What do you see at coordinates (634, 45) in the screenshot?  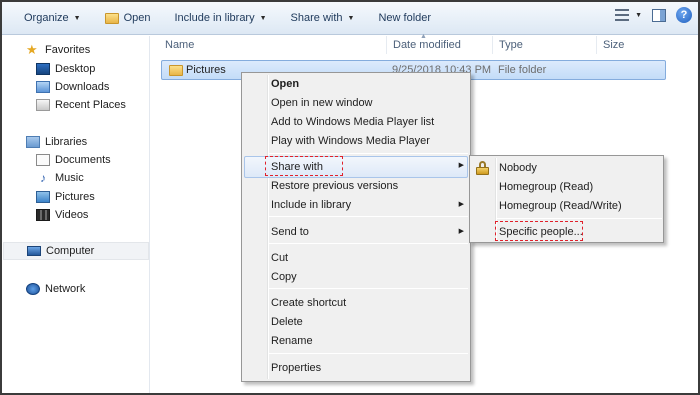 I see `column-header-size: Size` at bounding box center [634, 45].